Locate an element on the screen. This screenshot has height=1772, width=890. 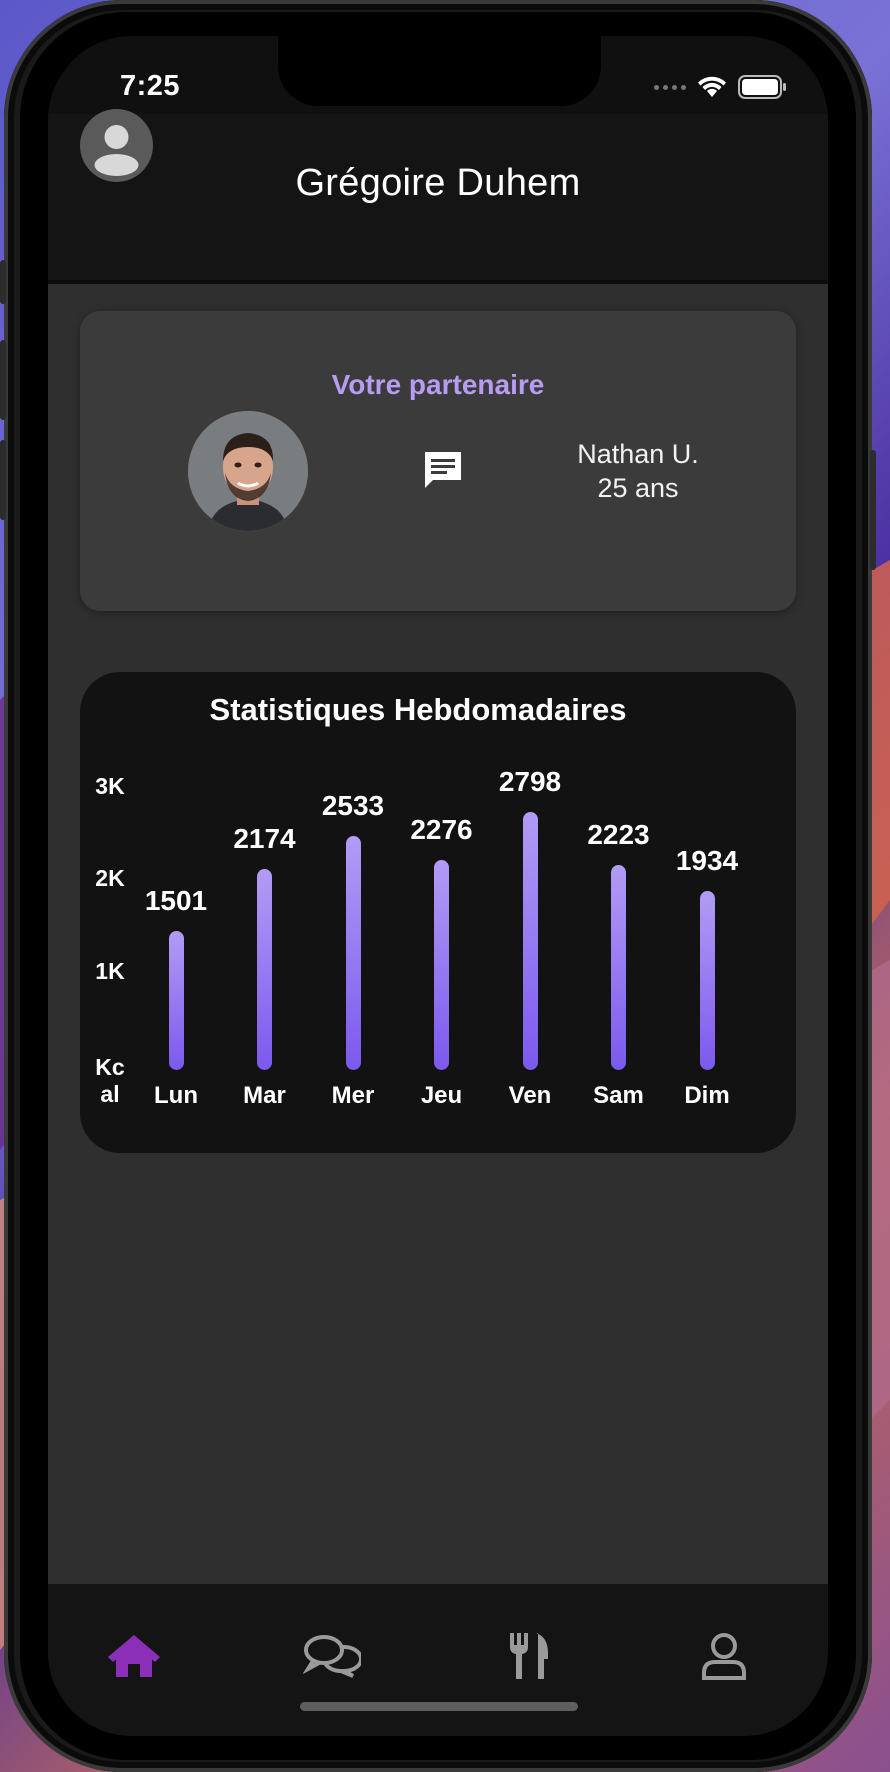
home-indicator is located at coordinates (439, 1706).